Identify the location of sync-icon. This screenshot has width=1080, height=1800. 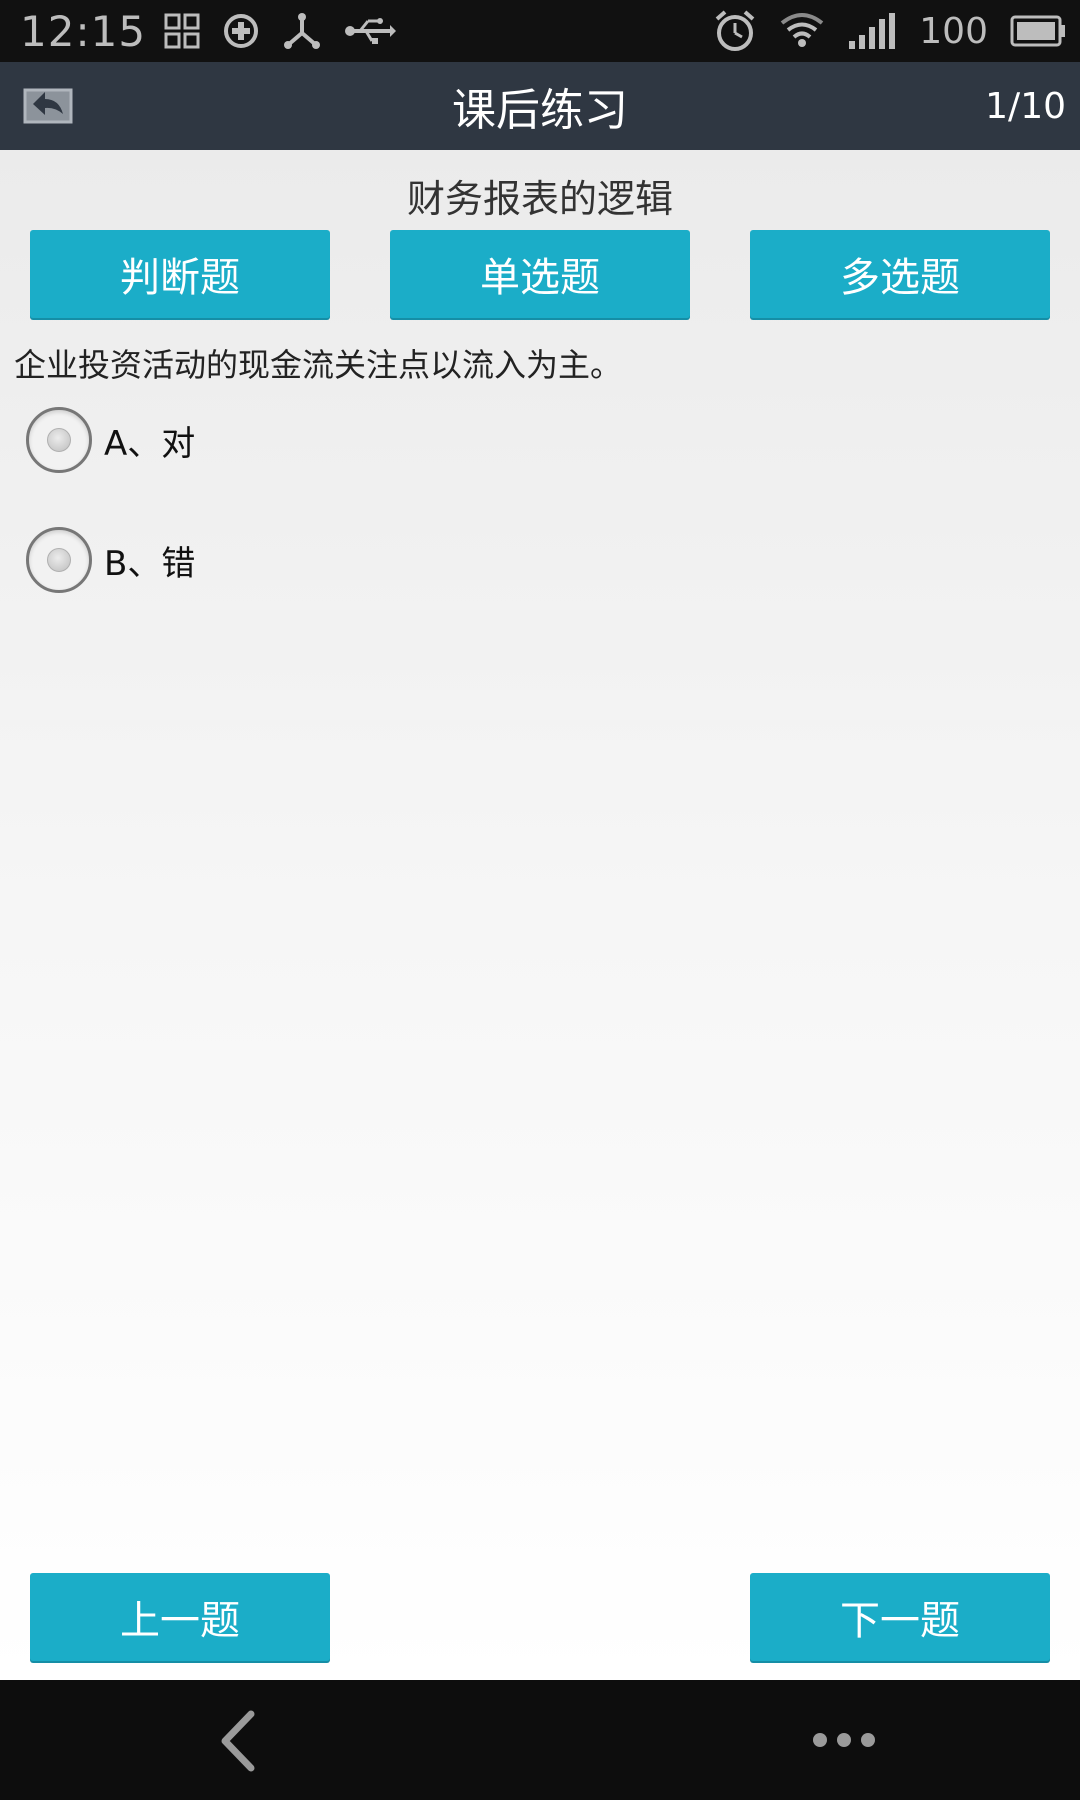
(241, 31).